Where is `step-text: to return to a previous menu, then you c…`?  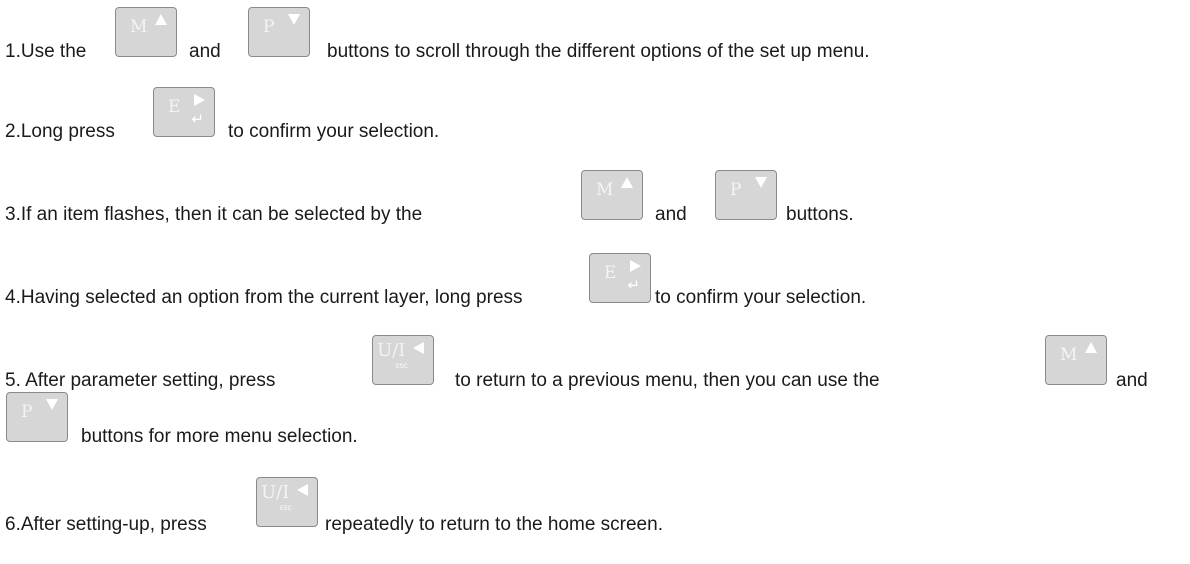
step-text: to return to a previous menu, then you c… is located at coordinates (667, 380).